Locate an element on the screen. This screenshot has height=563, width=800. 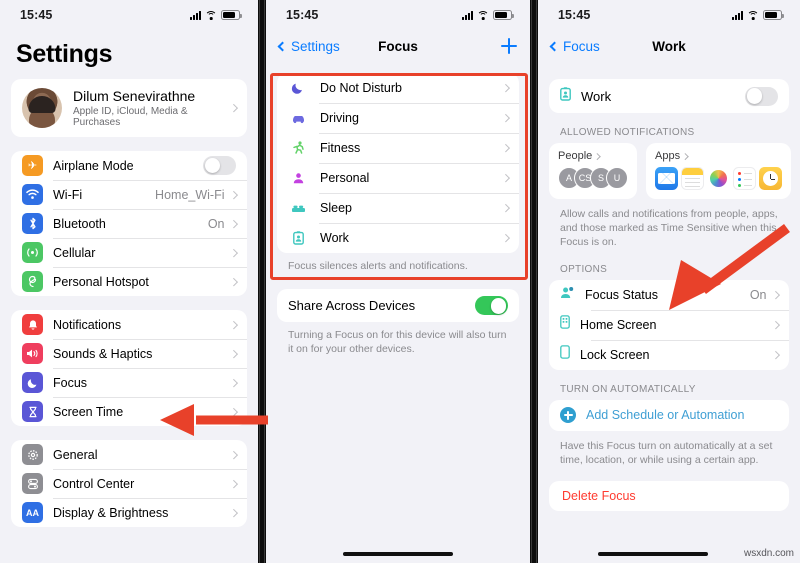
lock-screen-icon is located at coordinates (565, 354).